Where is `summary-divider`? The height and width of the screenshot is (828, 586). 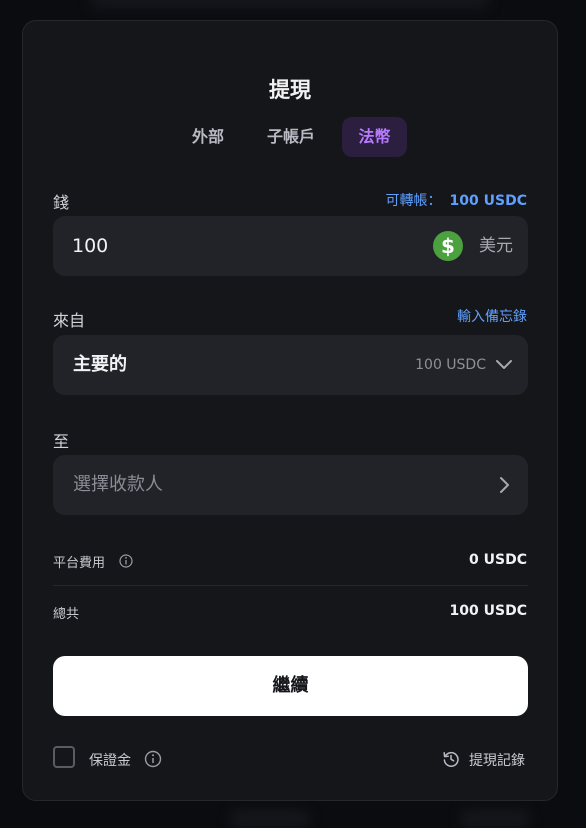 summary-divider is located at coordinates (290, 585).